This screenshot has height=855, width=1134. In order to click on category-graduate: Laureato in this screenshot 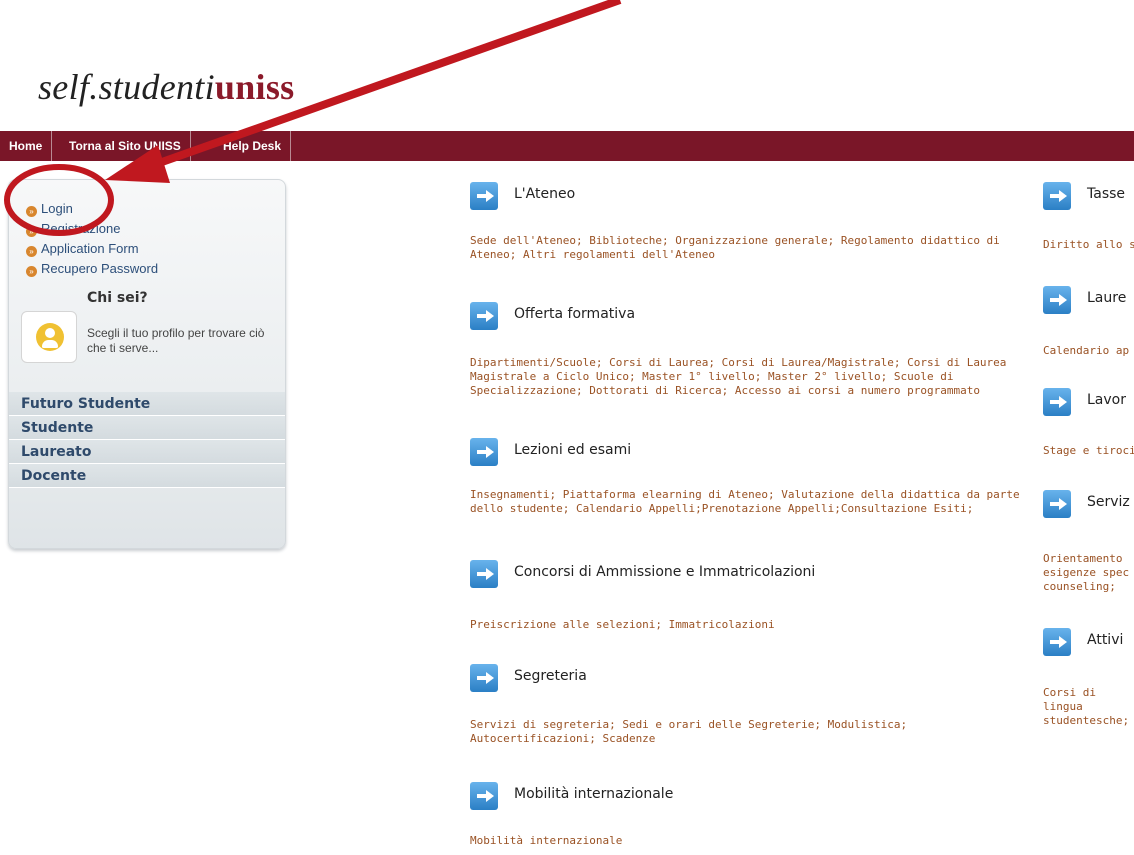, I will do `click(147, 452)`.